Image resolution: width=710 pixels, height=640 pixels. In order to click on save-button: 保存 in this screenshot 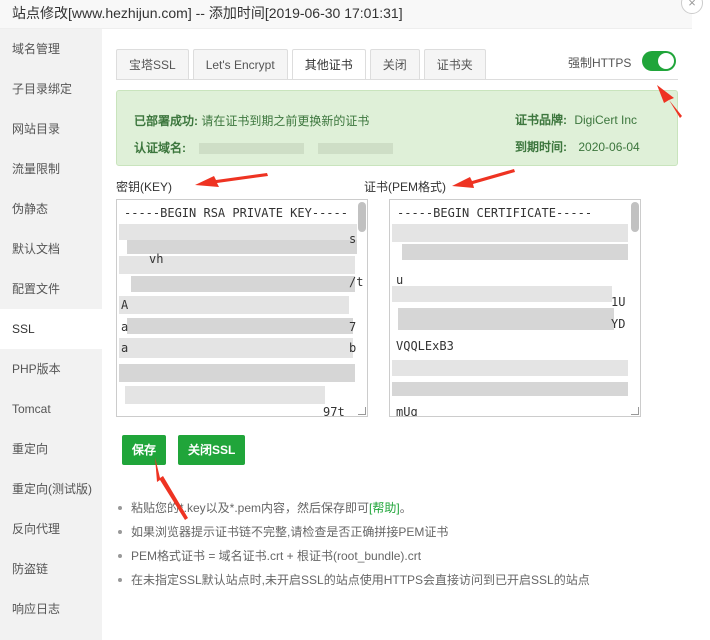, I will do `click(144, 450)`.